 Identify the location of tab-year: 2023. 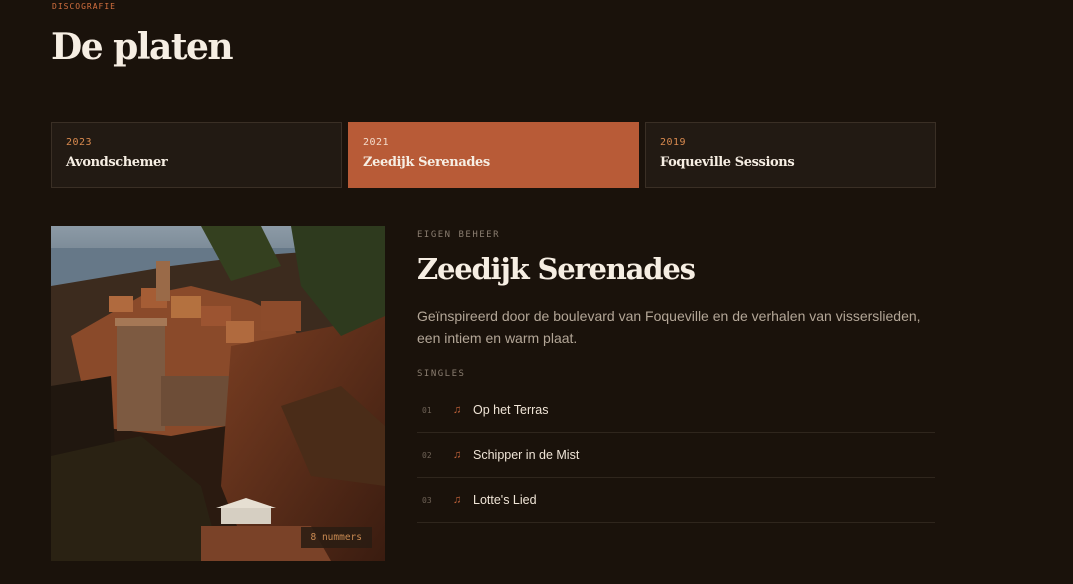
(79, 142).